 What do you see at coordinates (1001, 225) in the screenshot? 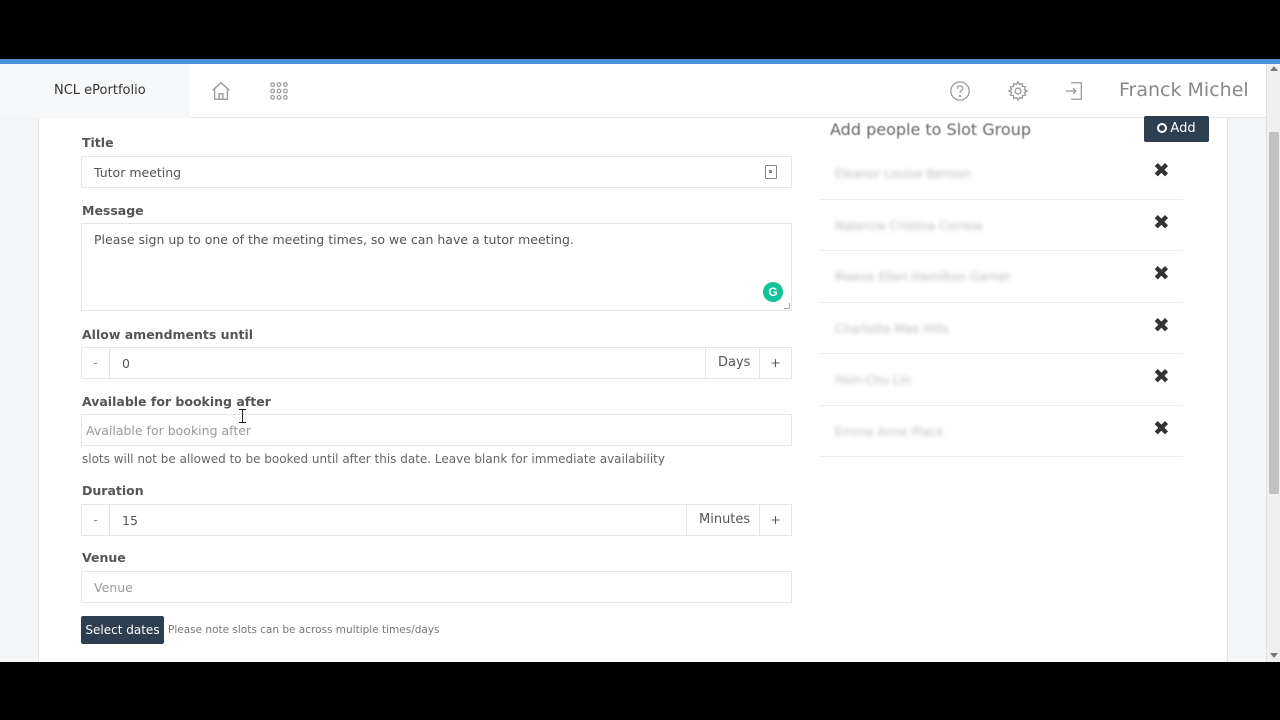
I see `list-item: Natercia Cristina Correia ✖` at bounding box center [1001, 225].